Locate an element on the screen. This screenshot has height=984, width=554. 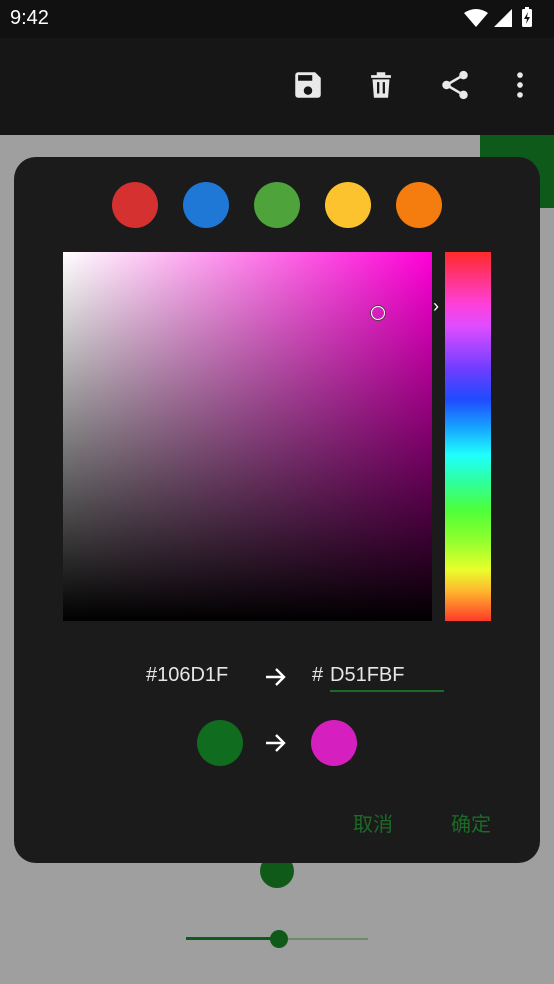
hue-pointer-icon: › is located at coordinates (436, 306).